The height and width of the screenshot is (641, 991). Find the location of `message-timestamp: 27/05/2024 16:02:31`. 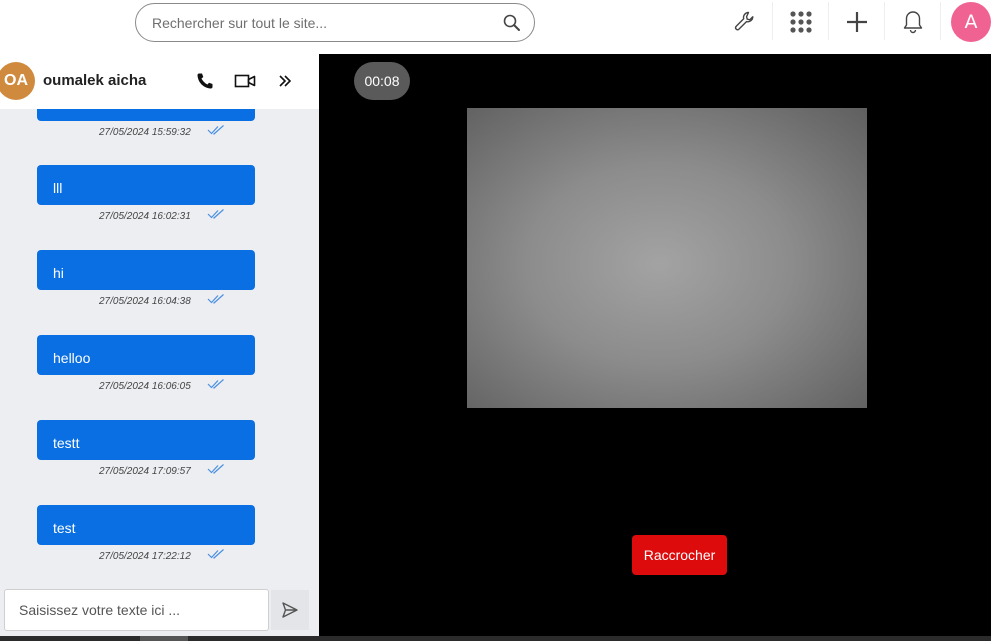

message-timestamp: 27/05/2024 16:02:31 is located at coordinates (145, 216).